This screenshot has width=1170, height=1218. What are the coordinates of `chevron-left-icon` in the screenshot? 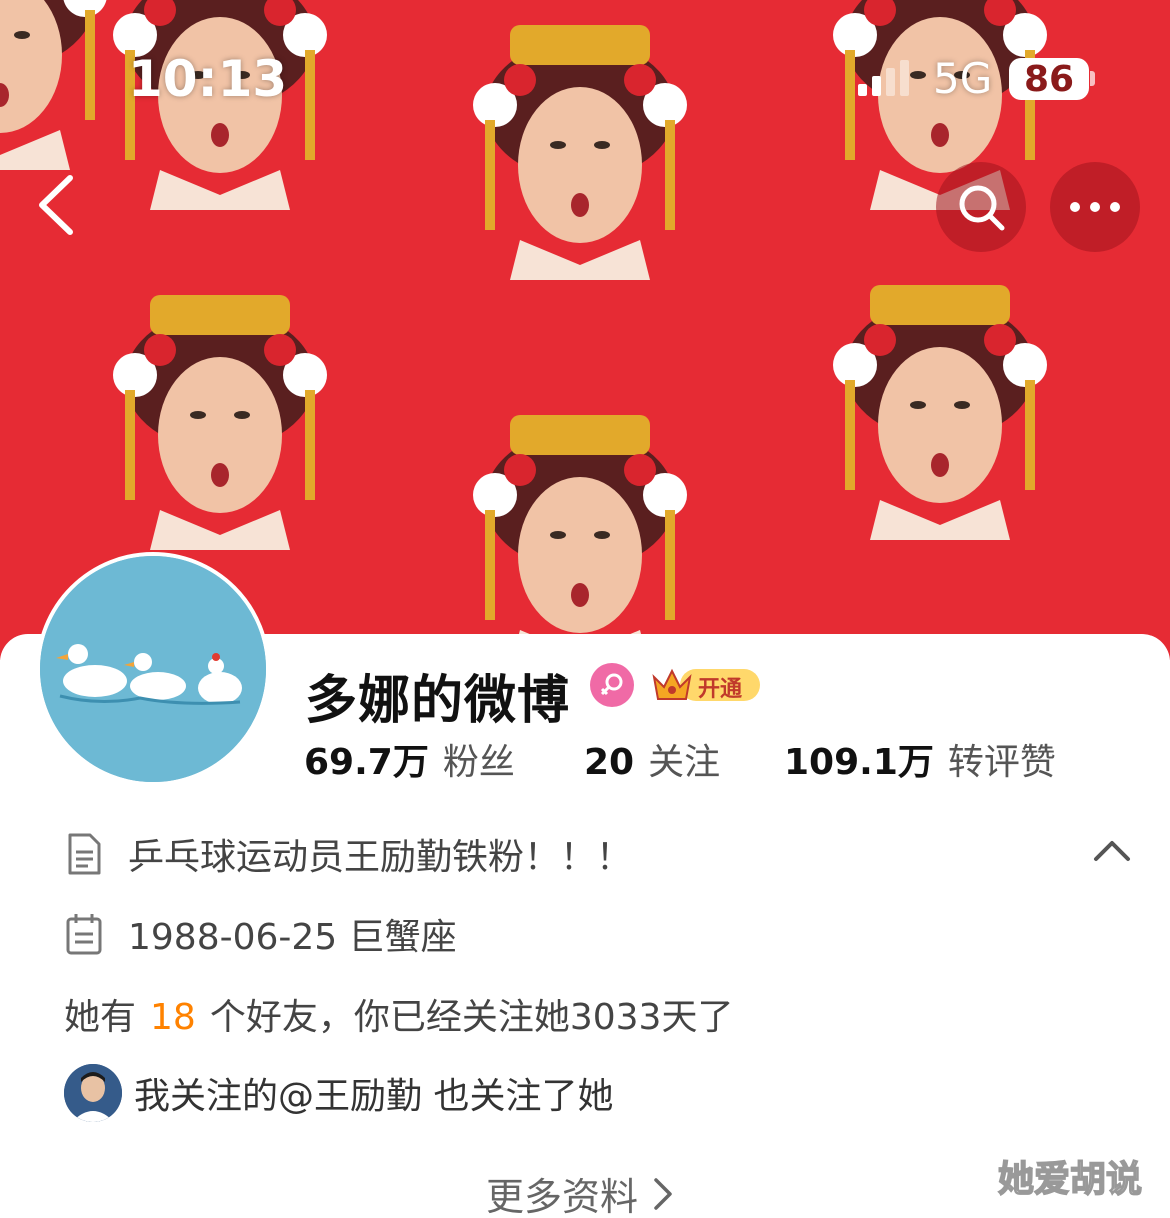 It's located at (60, 205).